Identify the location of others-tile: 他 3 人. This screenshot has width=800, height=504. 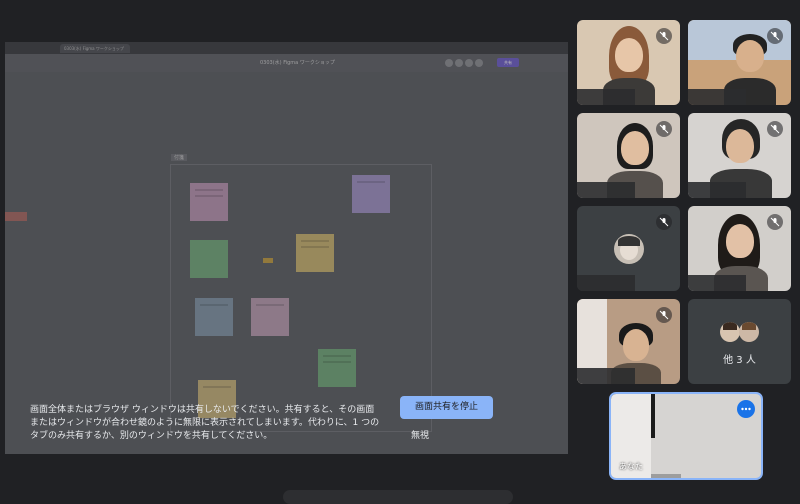
(739, 341).